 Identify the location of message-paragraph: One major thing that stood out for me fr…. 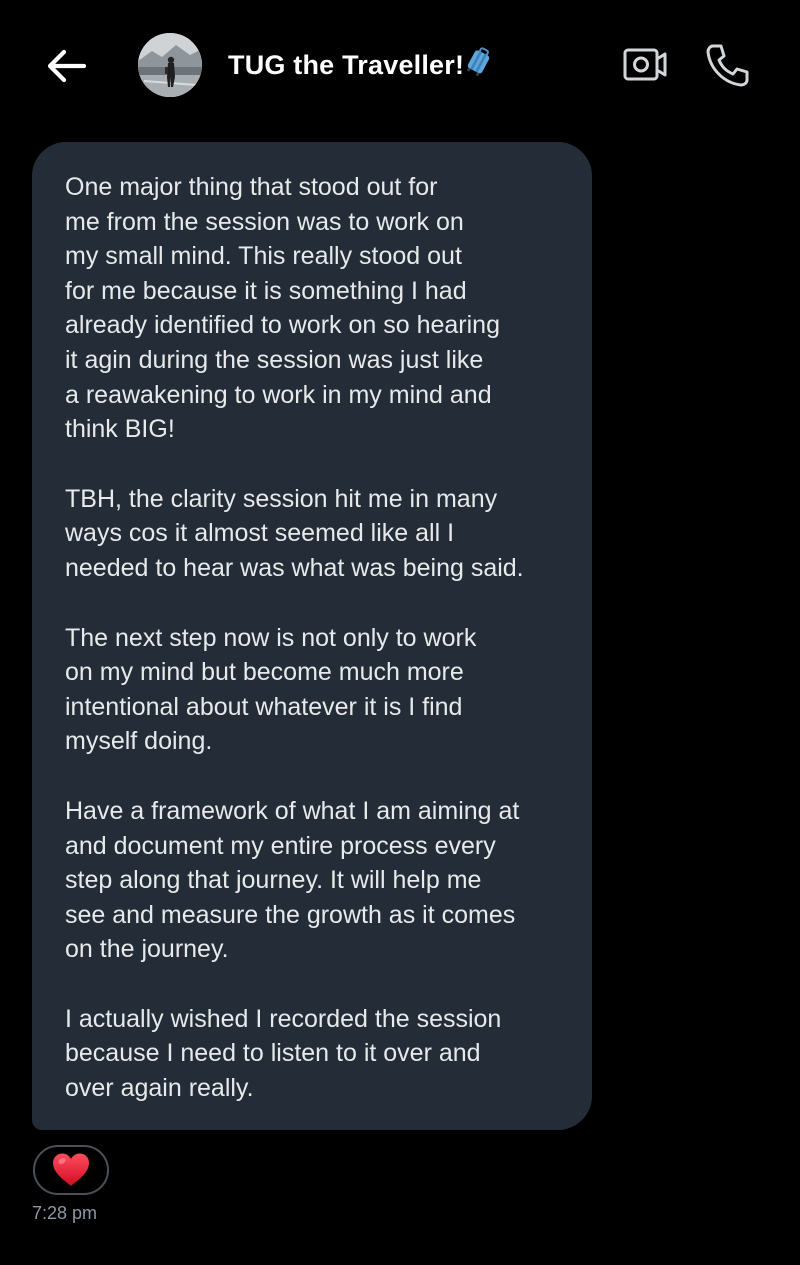
(282, 308).